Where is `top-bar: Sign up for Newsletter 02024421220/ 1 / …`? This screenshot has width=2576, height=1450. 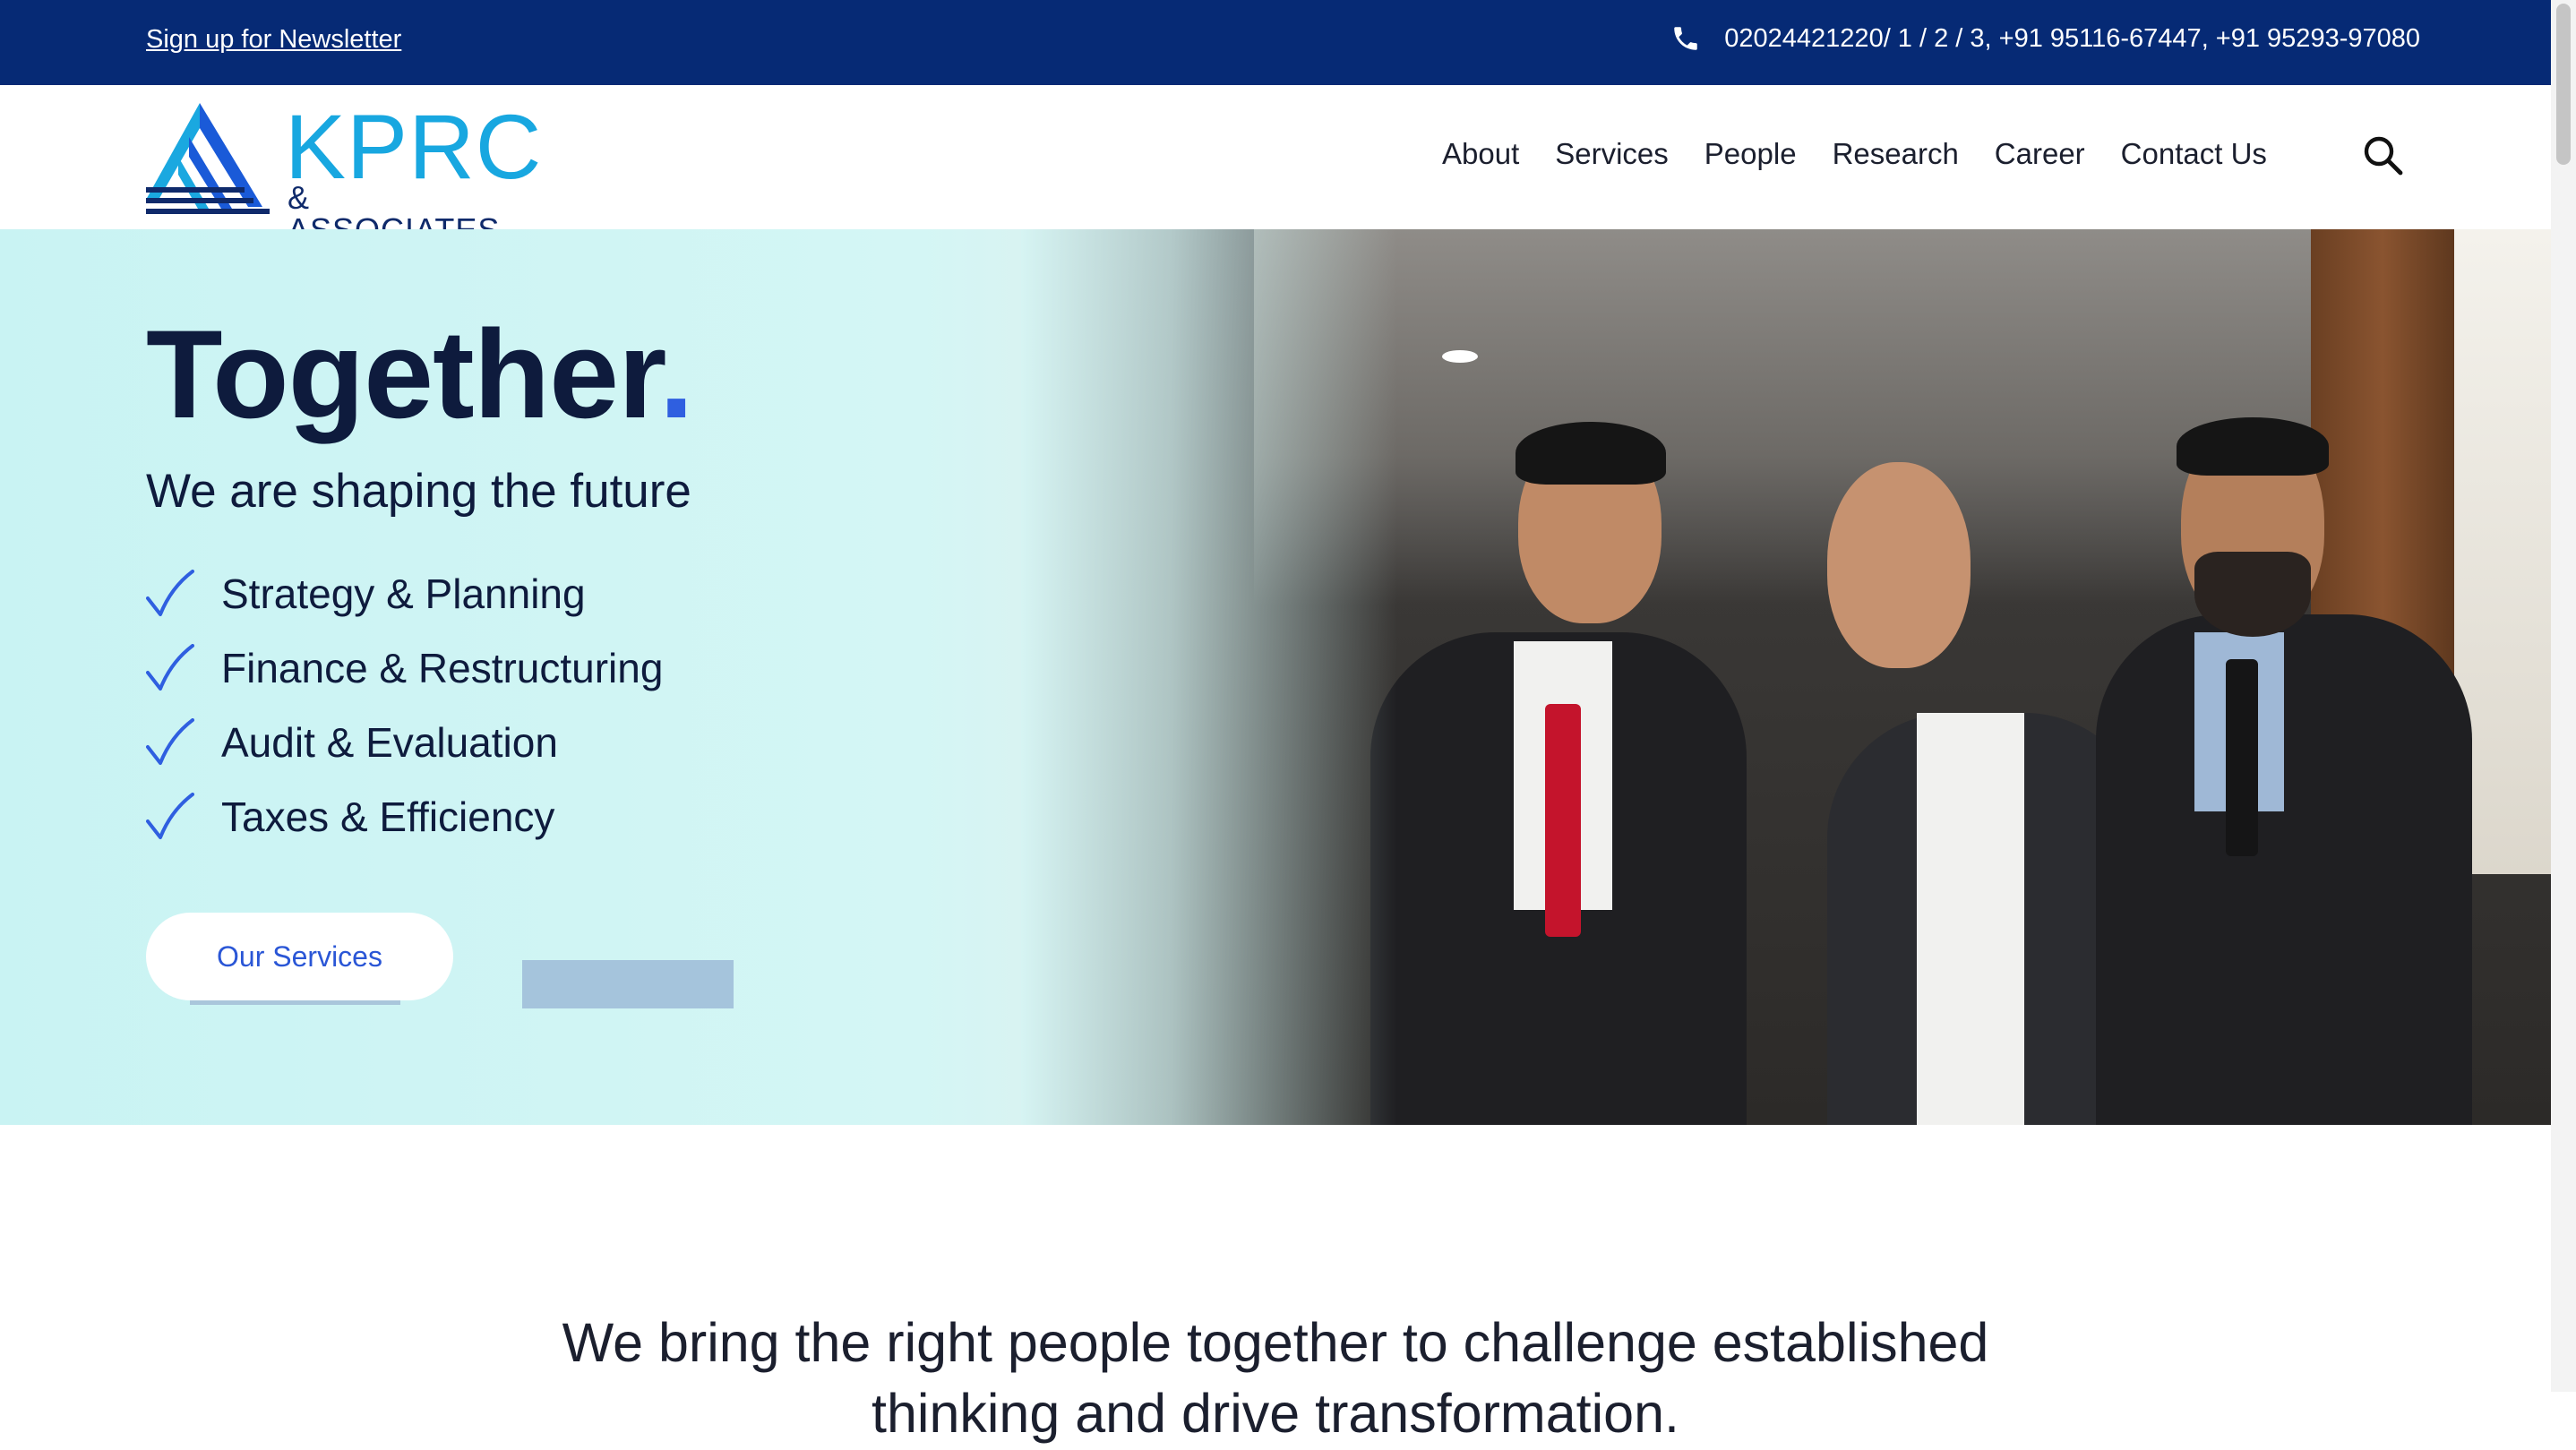
top-bar: Sign up for Newsletter 02024421220/ 1 / … is located at coordinates (1275, 42).